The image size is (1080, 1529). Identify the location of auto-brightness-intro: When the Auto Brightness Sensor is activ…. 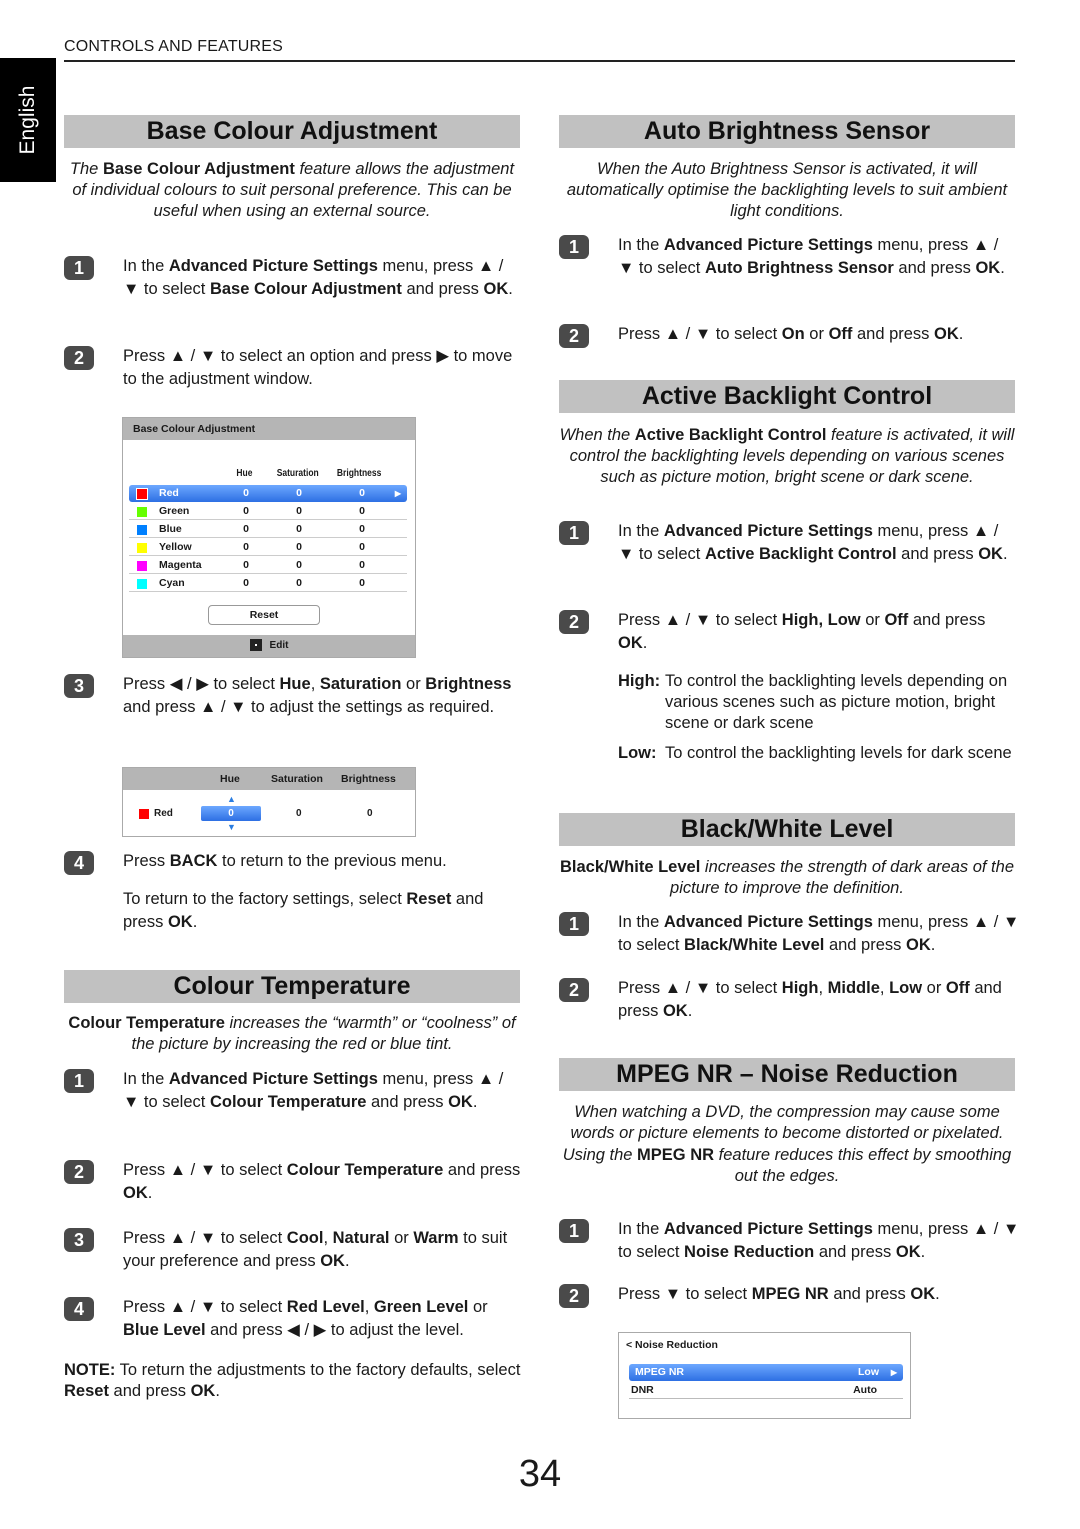
(787, 190).